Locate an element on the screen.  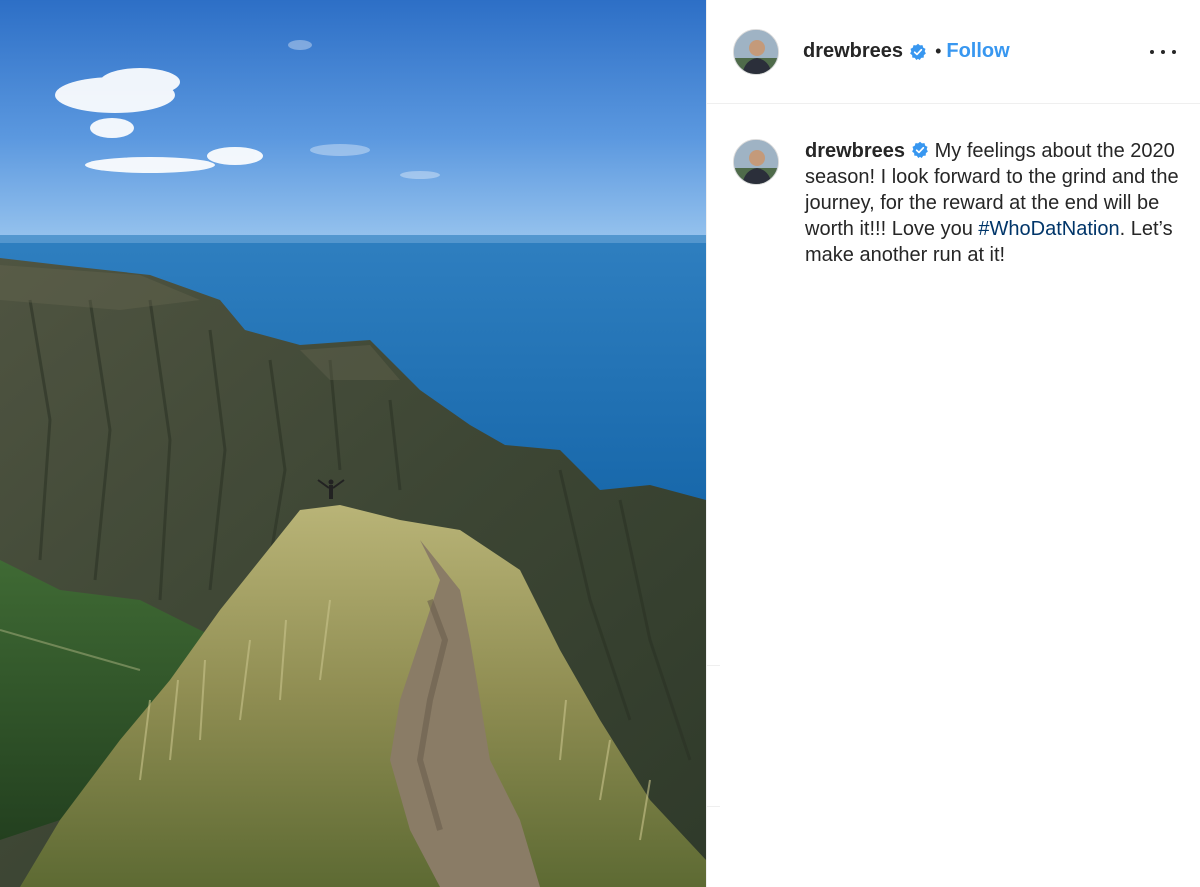
caption-username: drewbrees is located at coordinates (855, 151).